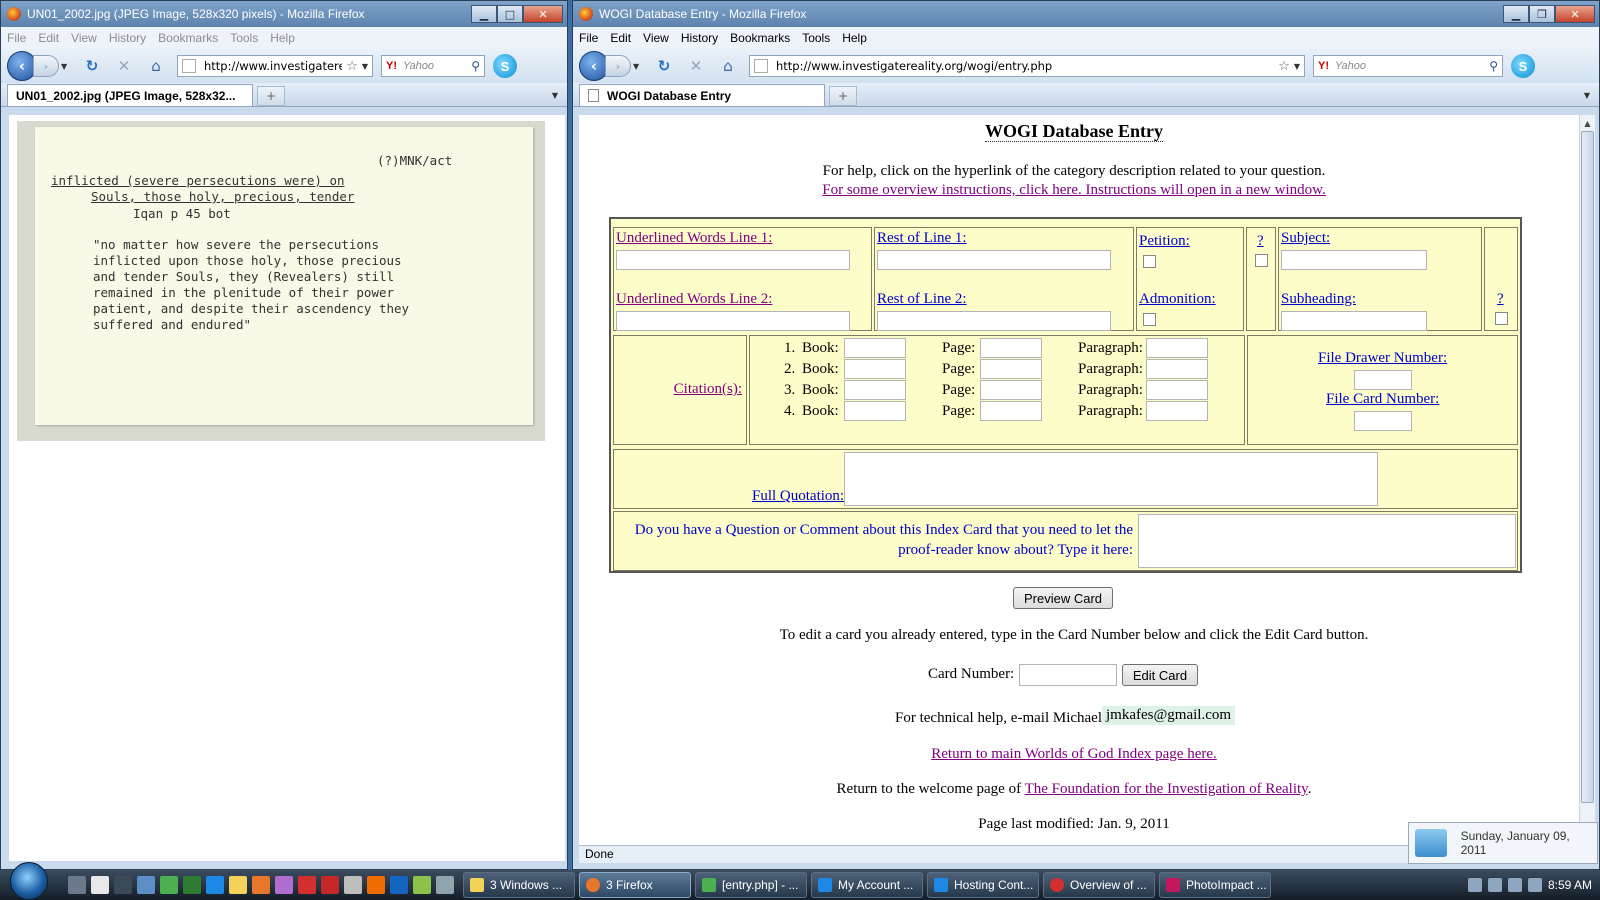 The height and width of the screenshot is (900, 1600). I want to click on petition-label: Petition:, so click(1164, 241).